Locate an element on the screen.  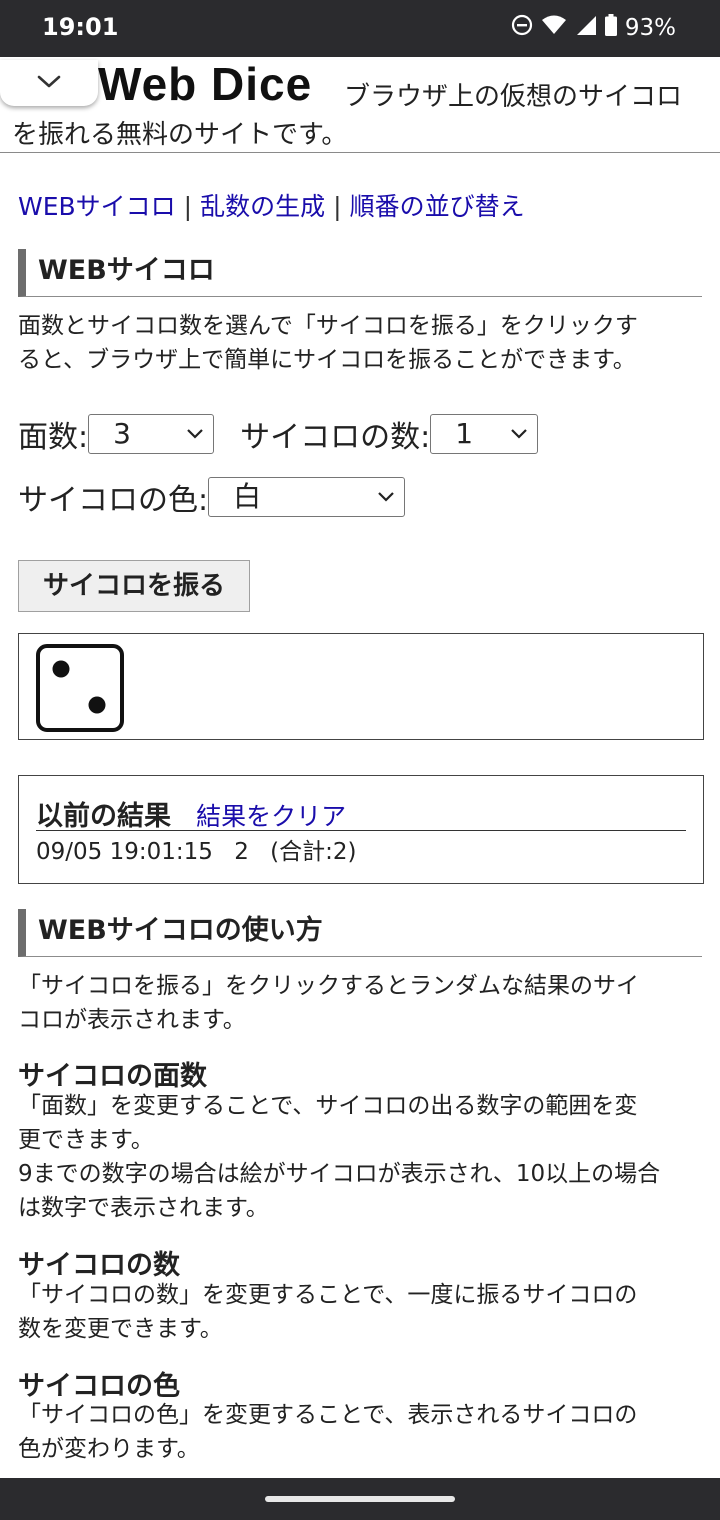
howto-intro-line: 「サイコロを振る」をクリックするとランダムな結果のサイ is located at coordinates (328, 986).